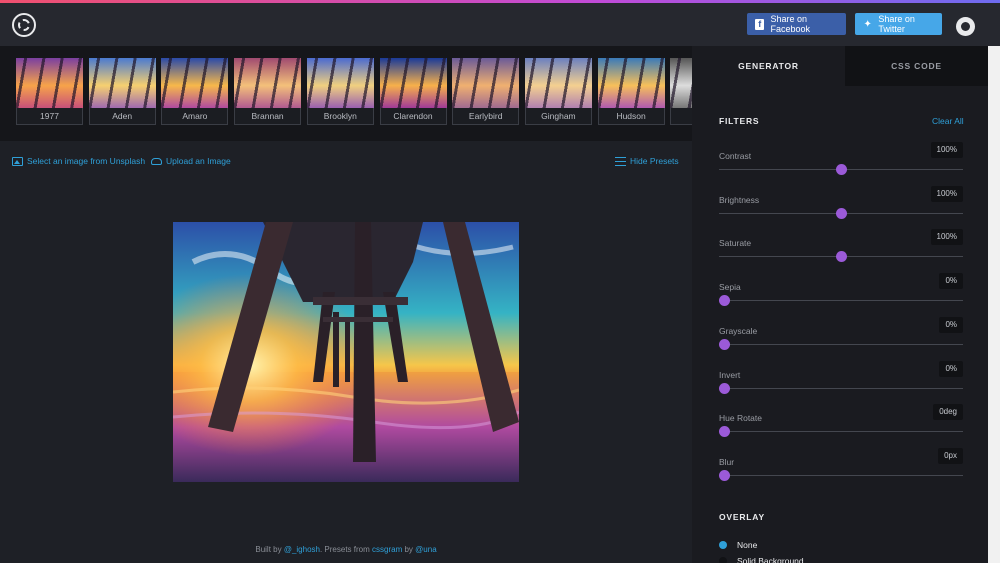 Image resolution: width=1000 pixels, height=563 pixels. Describe the element at coordinates (841, 249) in the screenshot. I see `filter-saturate: Saturate 100%` at that location.